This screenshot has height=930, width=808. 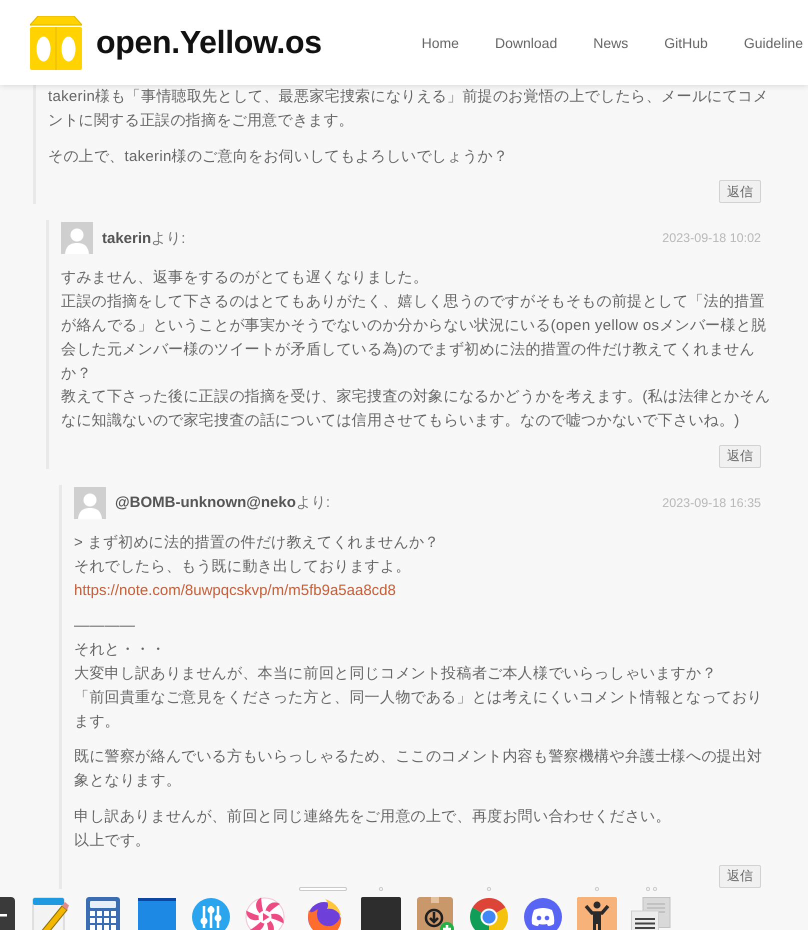 What do you see at coordinates (651, 913) in the screenshot?
I see `documents-icon` at bounding box center [651, 913].